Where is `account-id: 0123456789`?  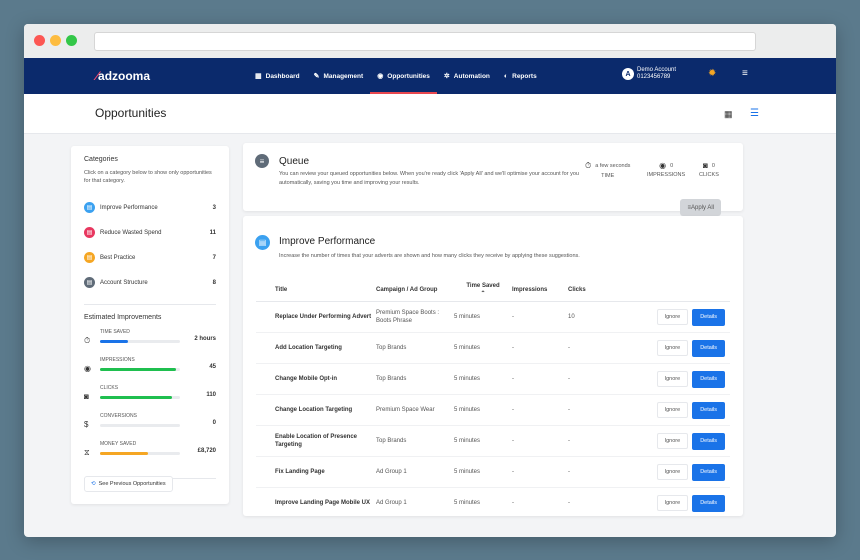 account-id: 0123456789 is located at coordinates (654, 77).